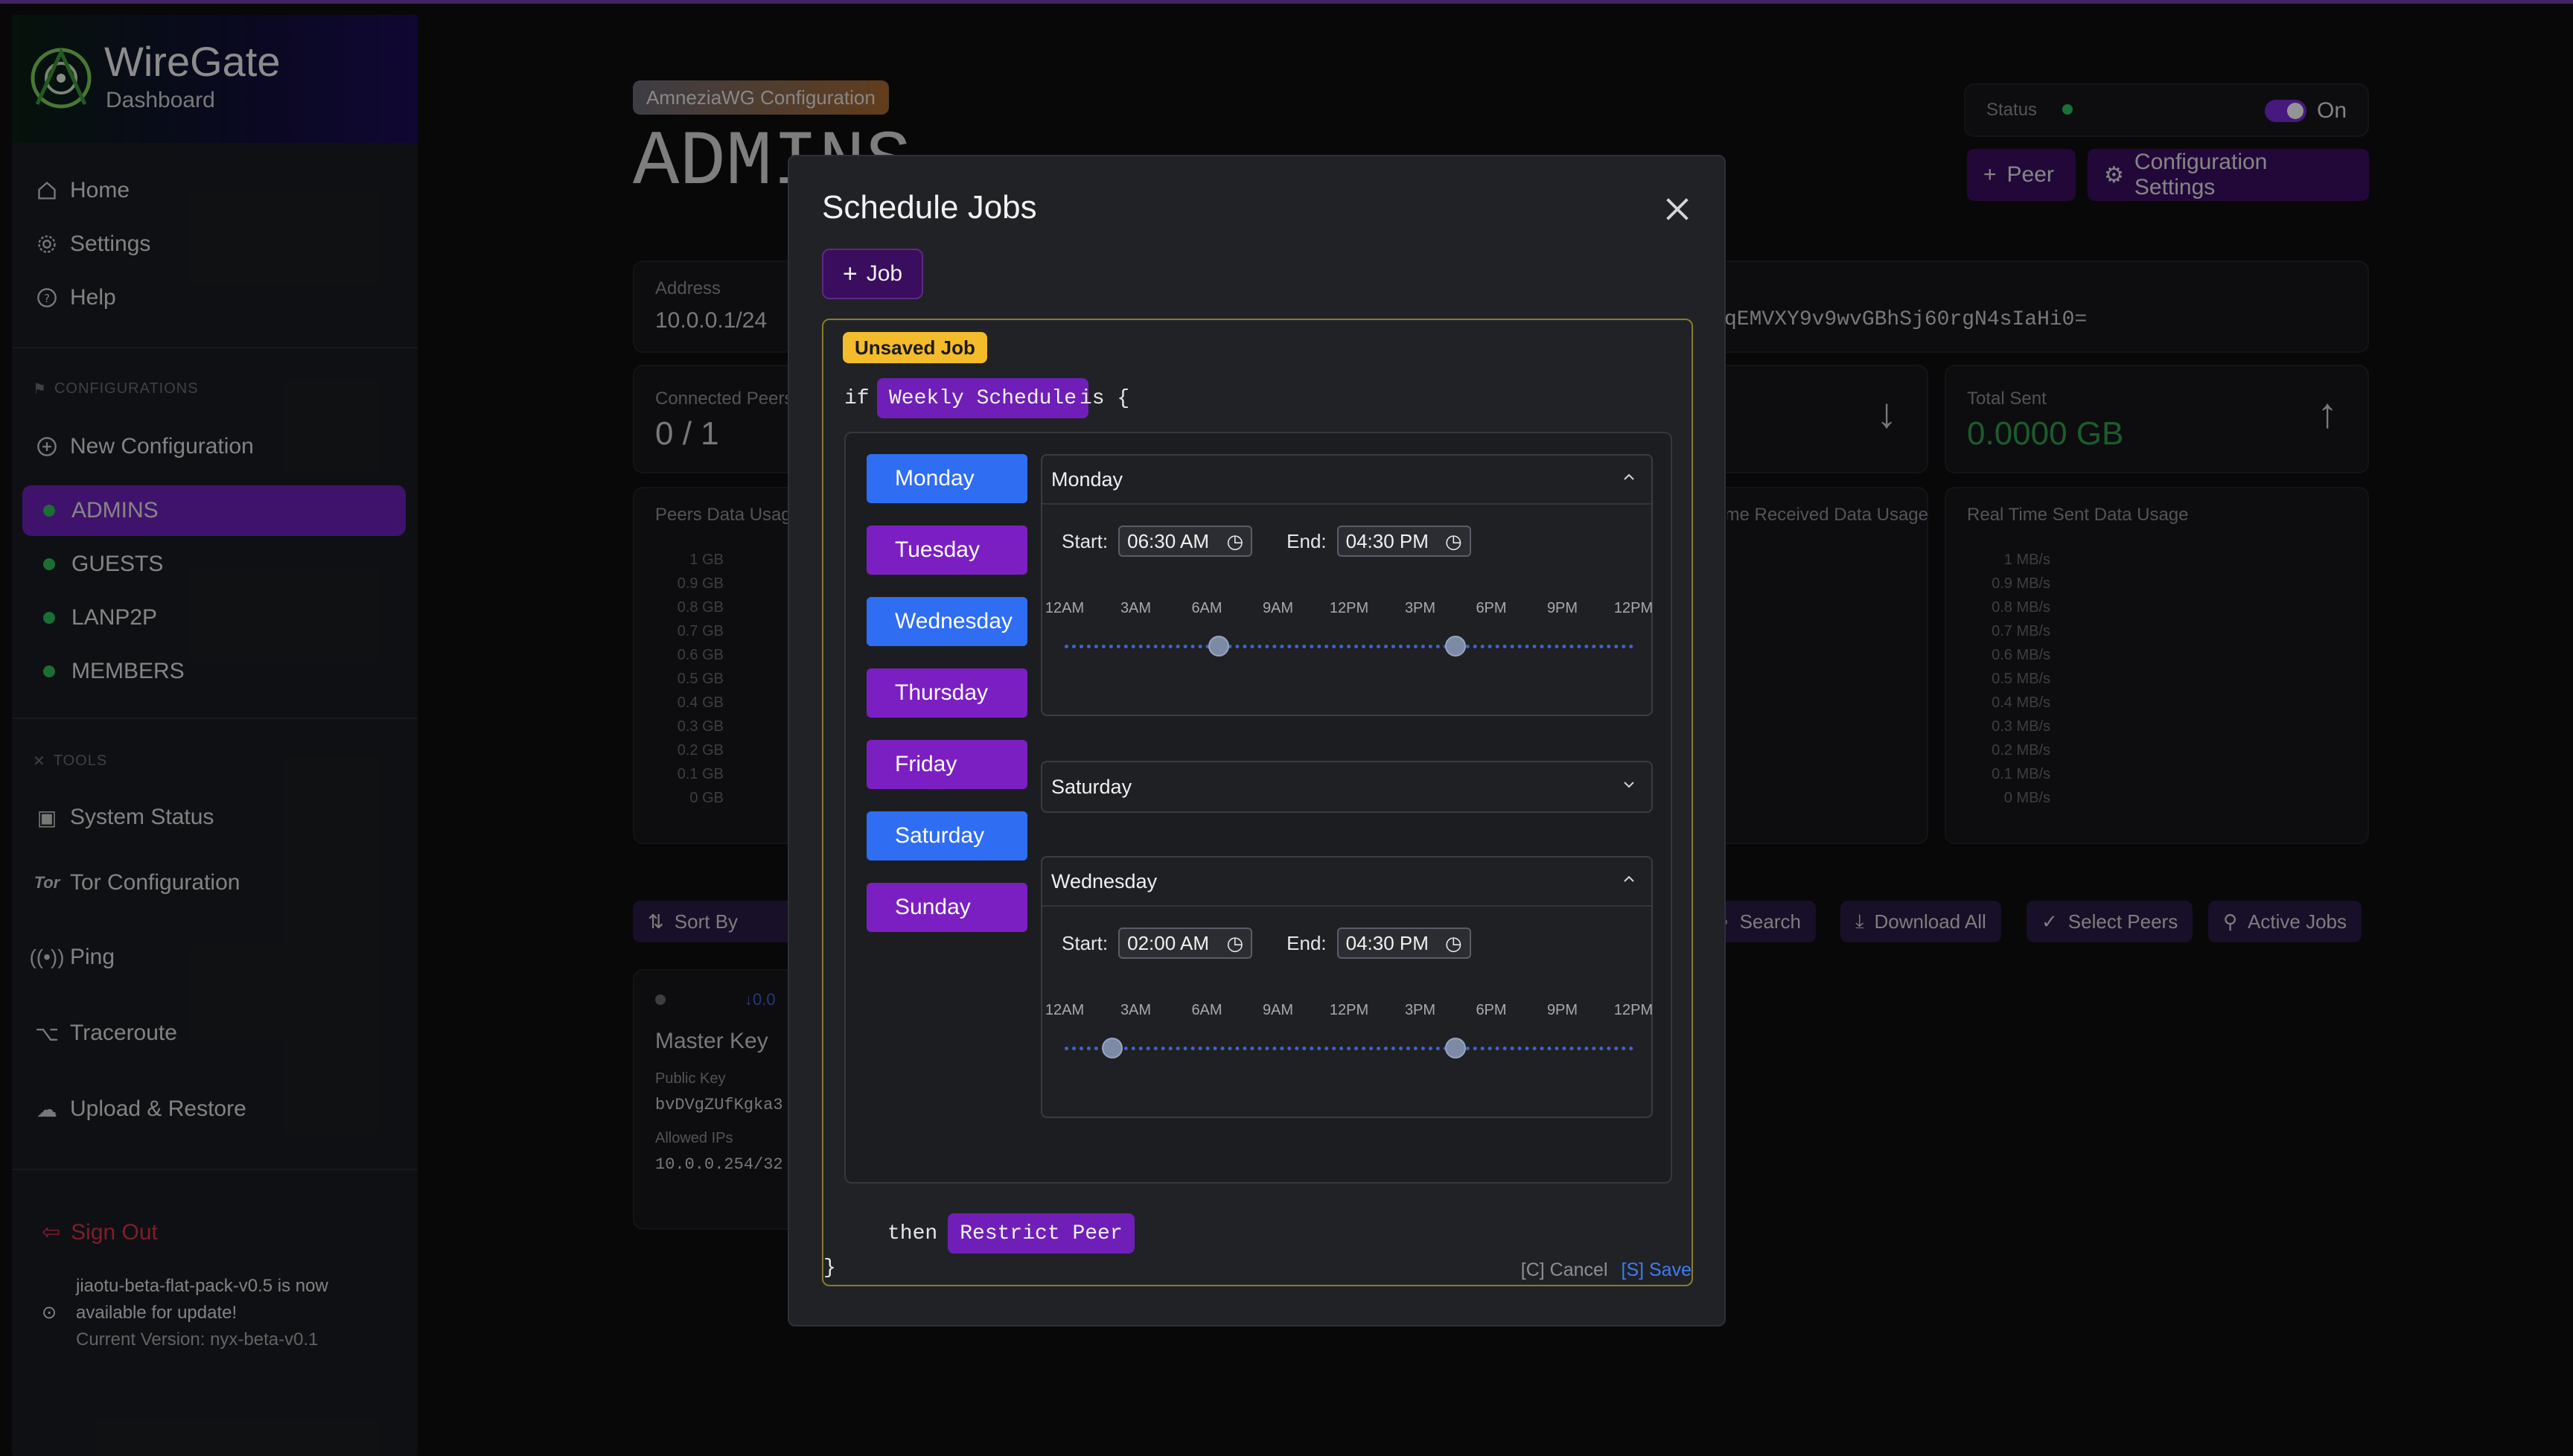  Describe the element at coordinates (912, 1233) in the screenshot. I see `then-keyword: then` at that location.